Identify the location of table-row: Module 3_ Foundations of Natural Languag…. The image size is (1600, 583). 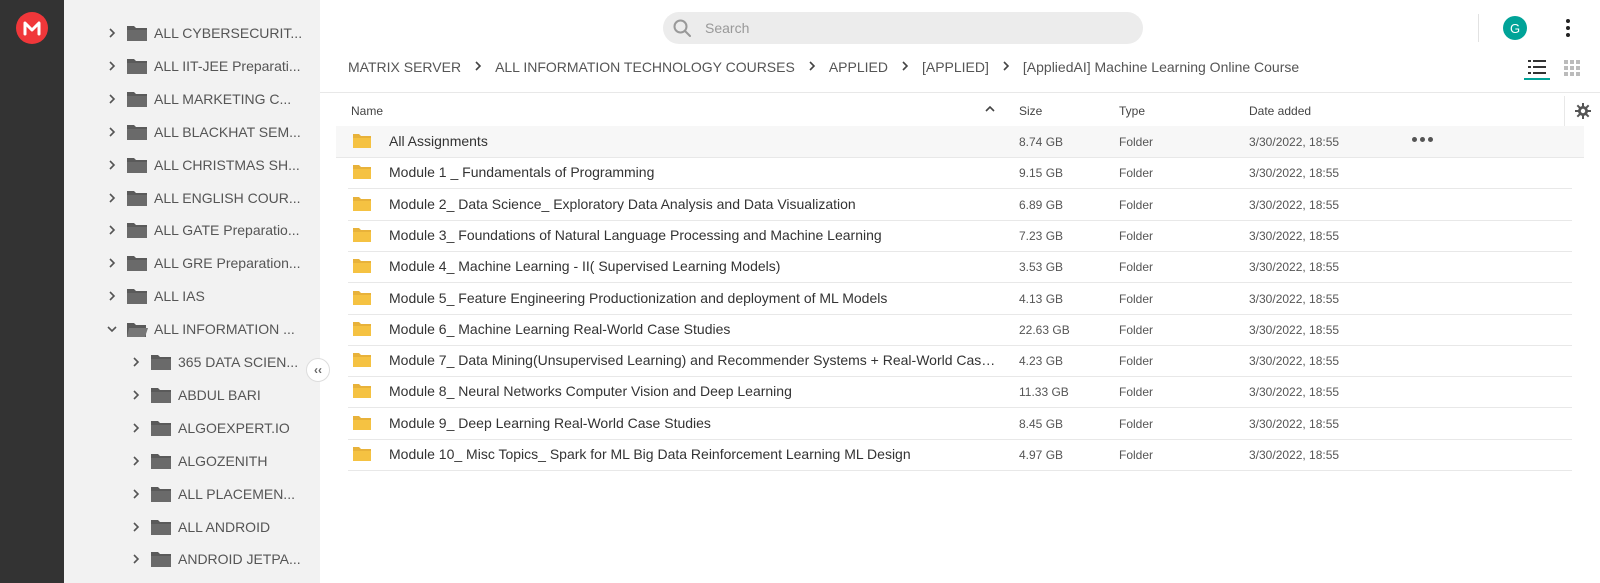
(960, 236).